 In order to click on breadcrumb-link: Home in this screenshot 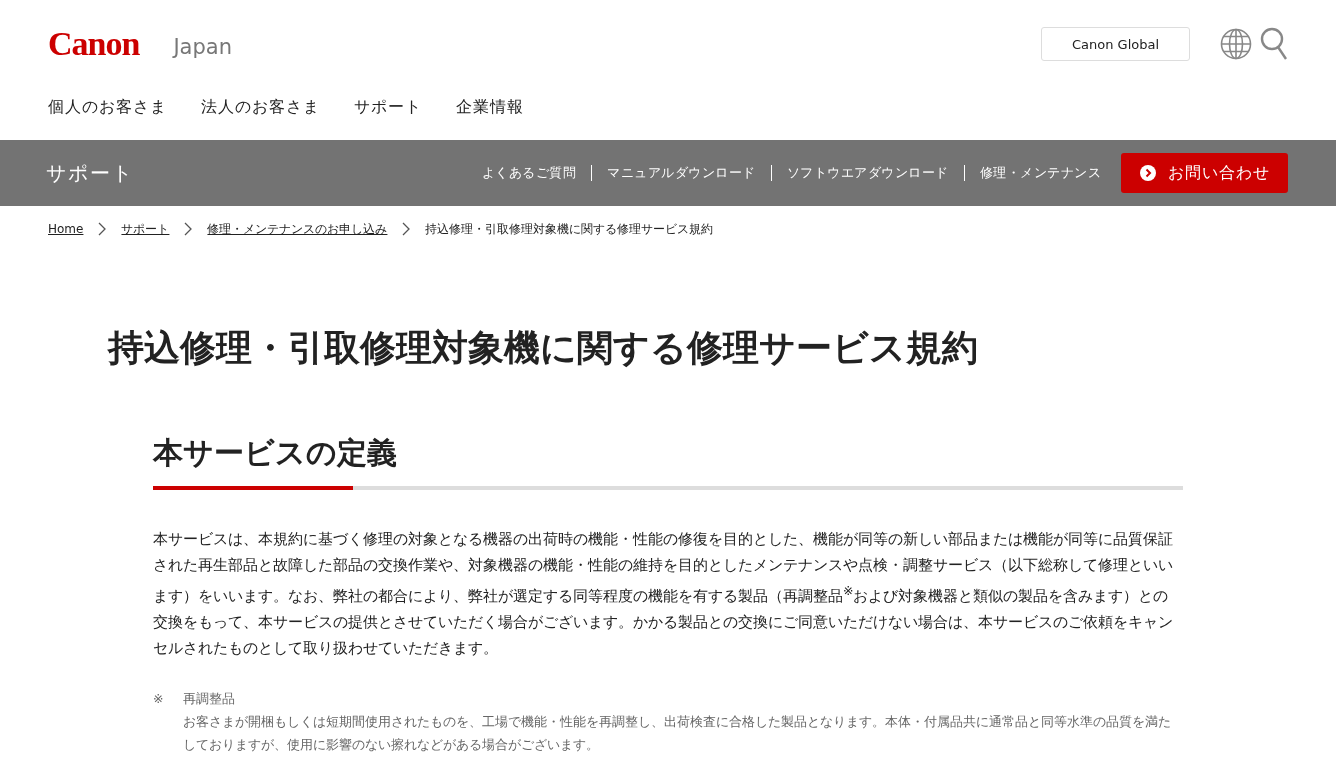, I will do `click(66, 229)`.